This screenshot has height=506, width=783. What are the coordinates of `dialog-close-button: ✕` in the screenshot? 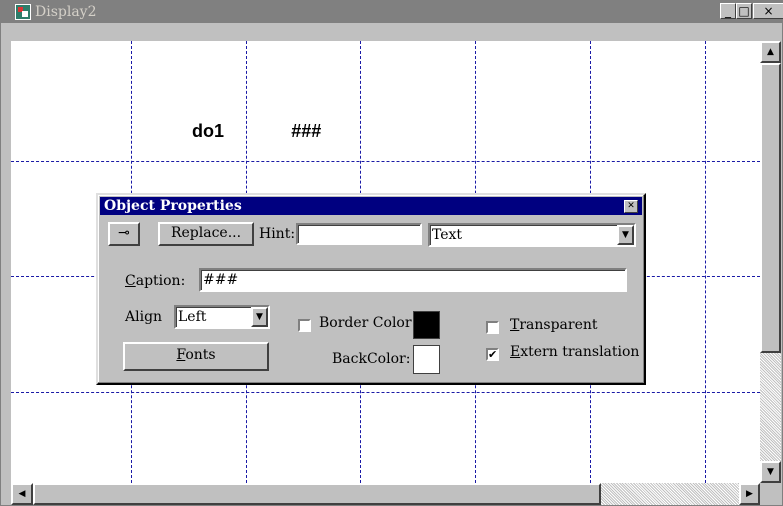 It's located at (631, 206).